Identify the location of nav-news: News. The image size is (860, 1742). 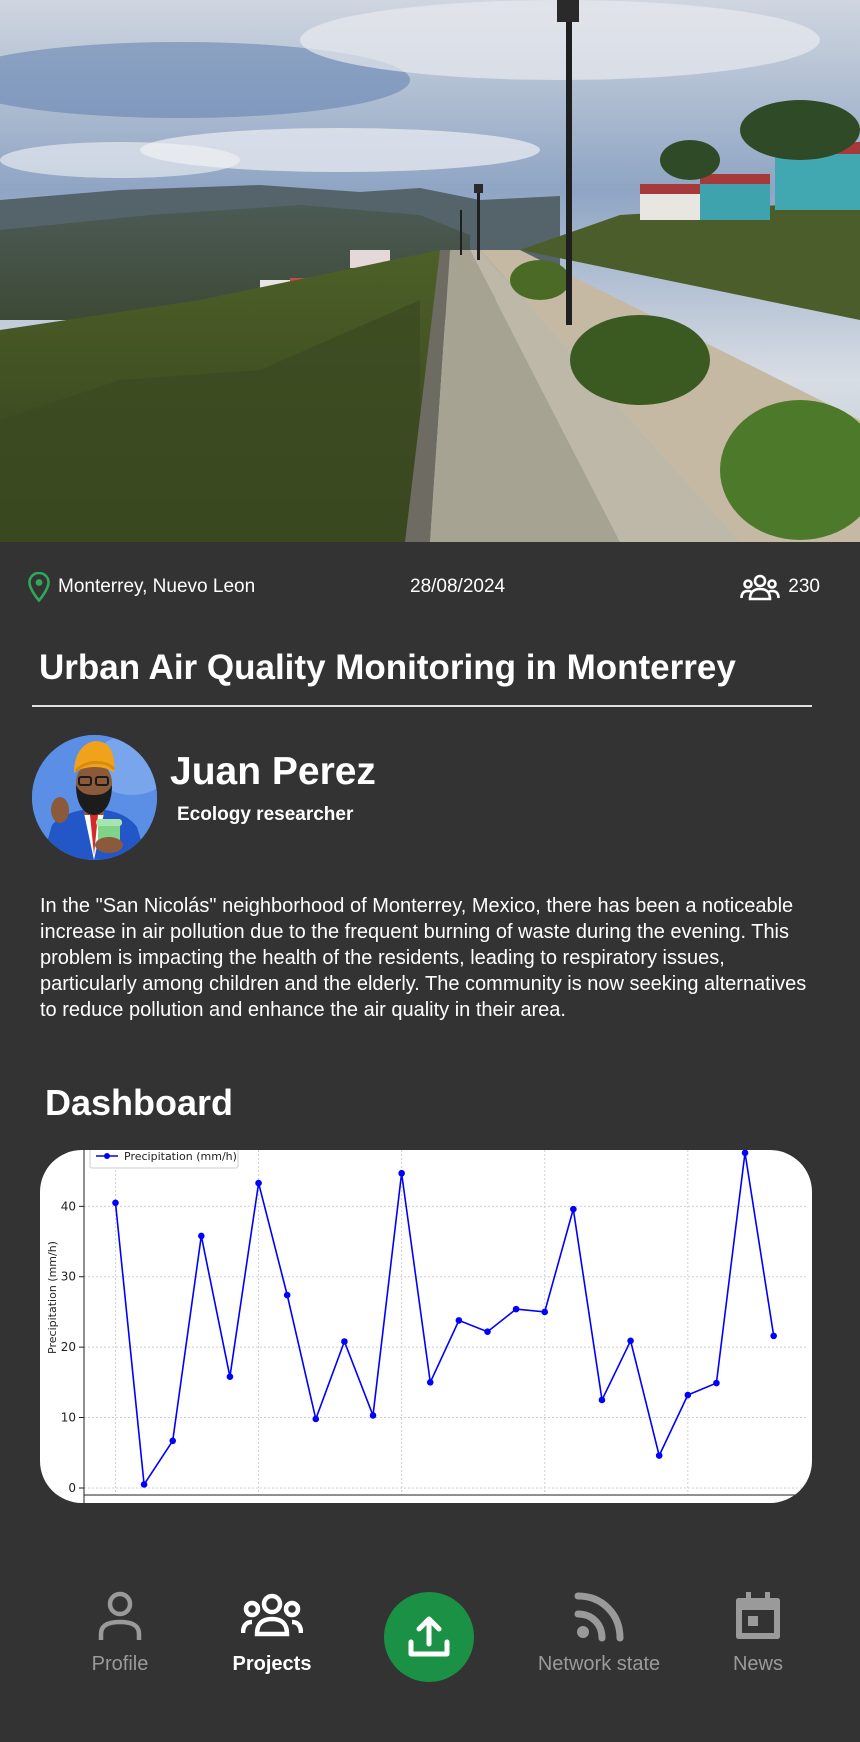
(758, 1633).